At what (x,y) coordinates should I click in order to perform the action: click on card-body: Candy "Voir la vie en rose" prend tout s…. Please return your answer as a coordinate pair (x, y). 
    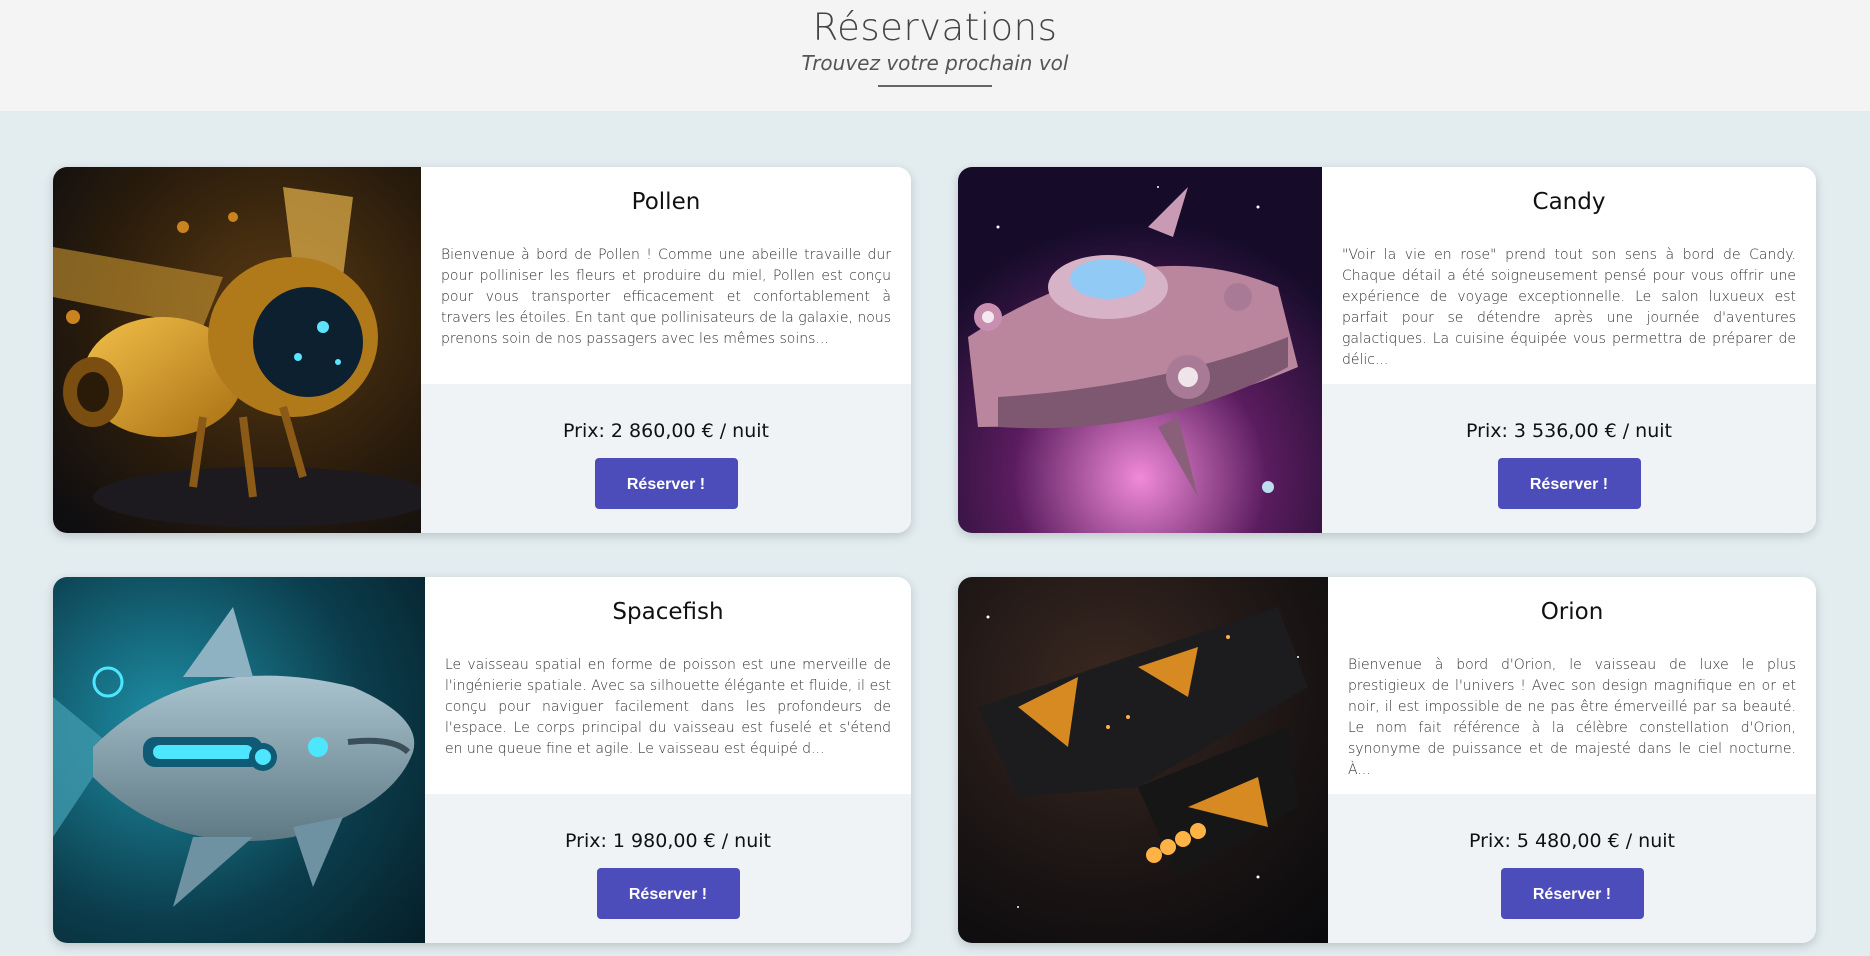
    Looking at the image, I should click on (1569, 350).